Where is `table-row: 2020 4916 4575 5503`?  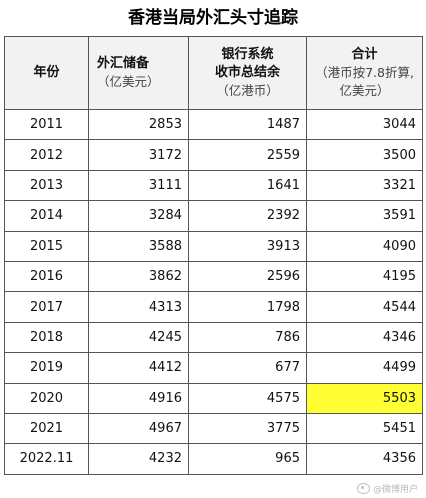
table-row: 2020 4916 4575 5503 is located at coordinates (213, 398).